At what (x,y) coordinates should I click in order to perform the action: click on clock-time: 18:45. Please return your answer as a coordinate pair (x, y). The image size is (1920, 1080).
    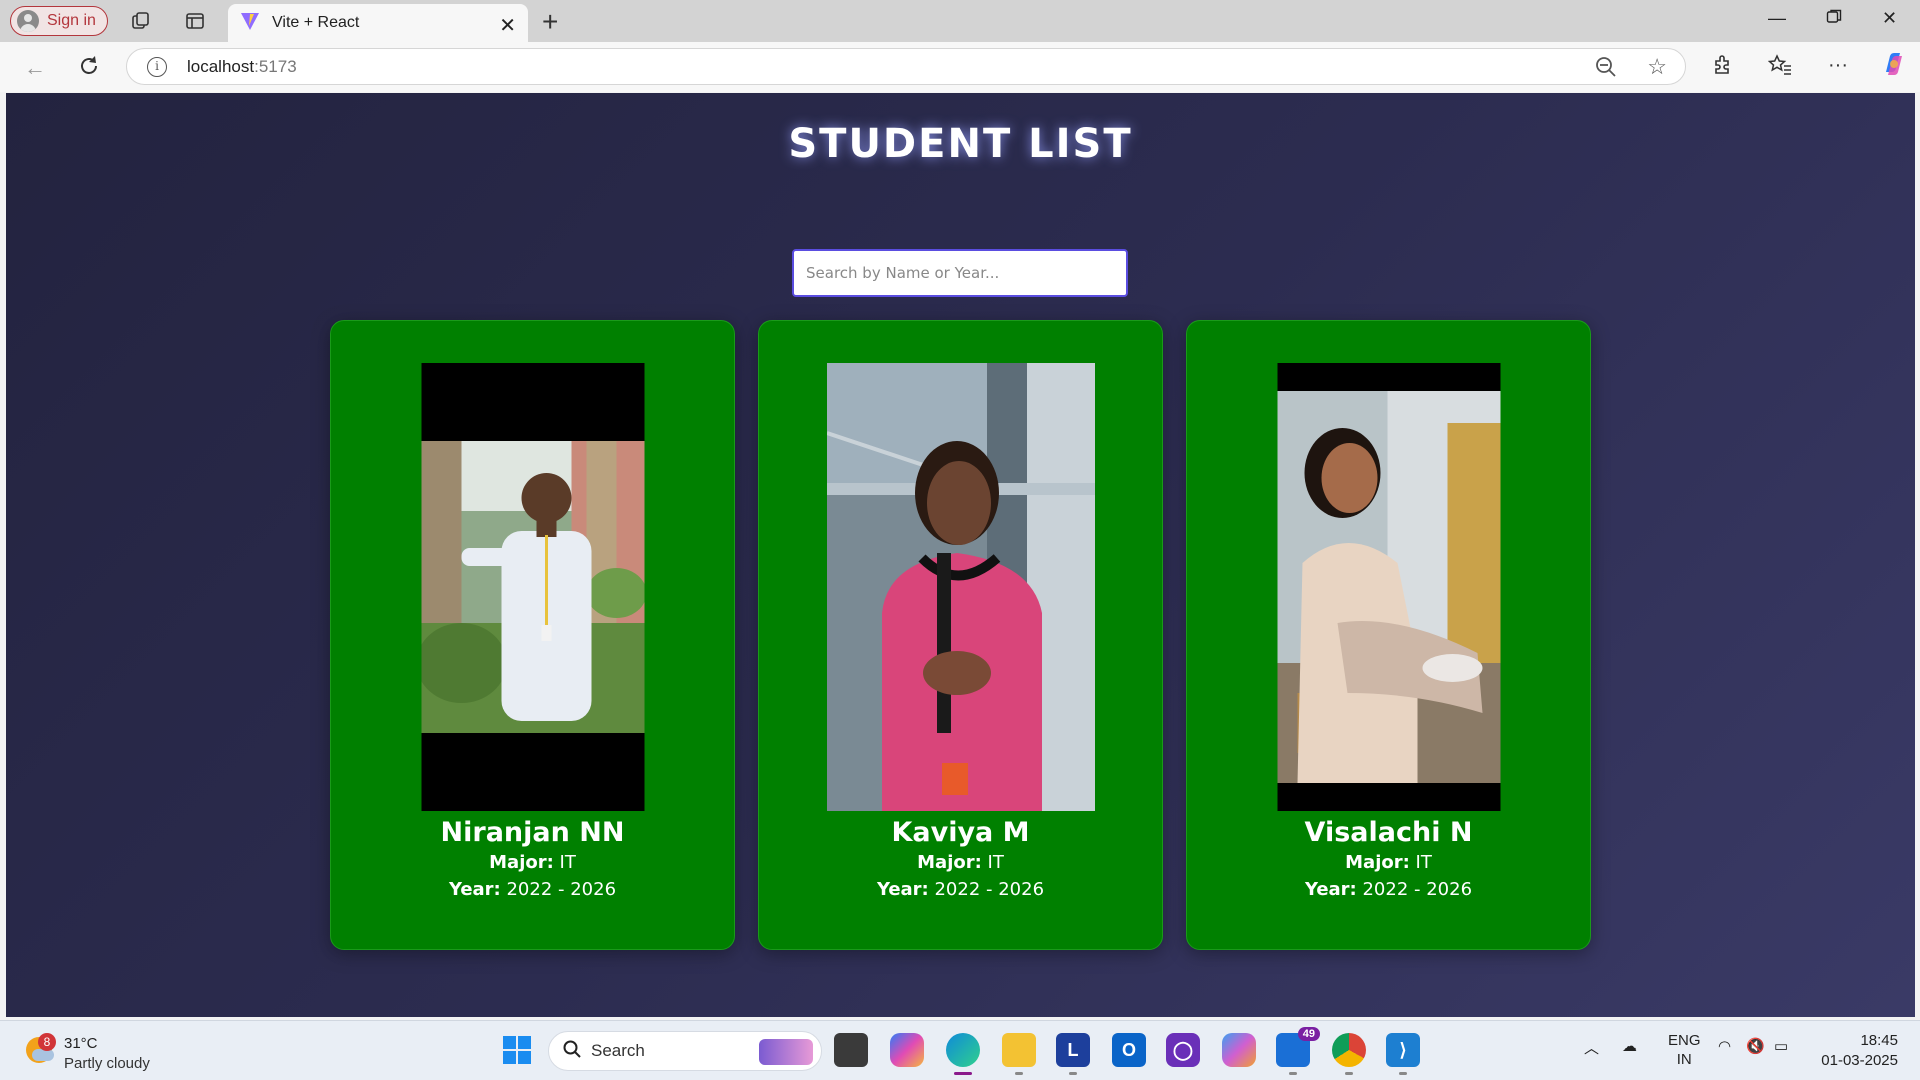
    Looking at the image, I should click on (1879, 1040).